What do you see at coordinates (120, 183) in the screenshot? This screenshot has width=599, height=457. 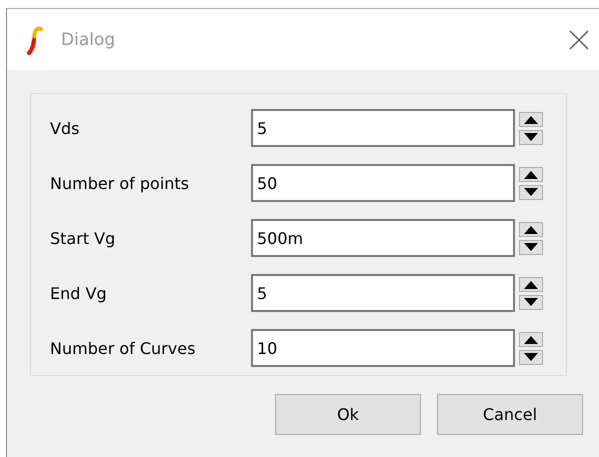 I see `field-label: Number of points` at bounding box center [120, 183].